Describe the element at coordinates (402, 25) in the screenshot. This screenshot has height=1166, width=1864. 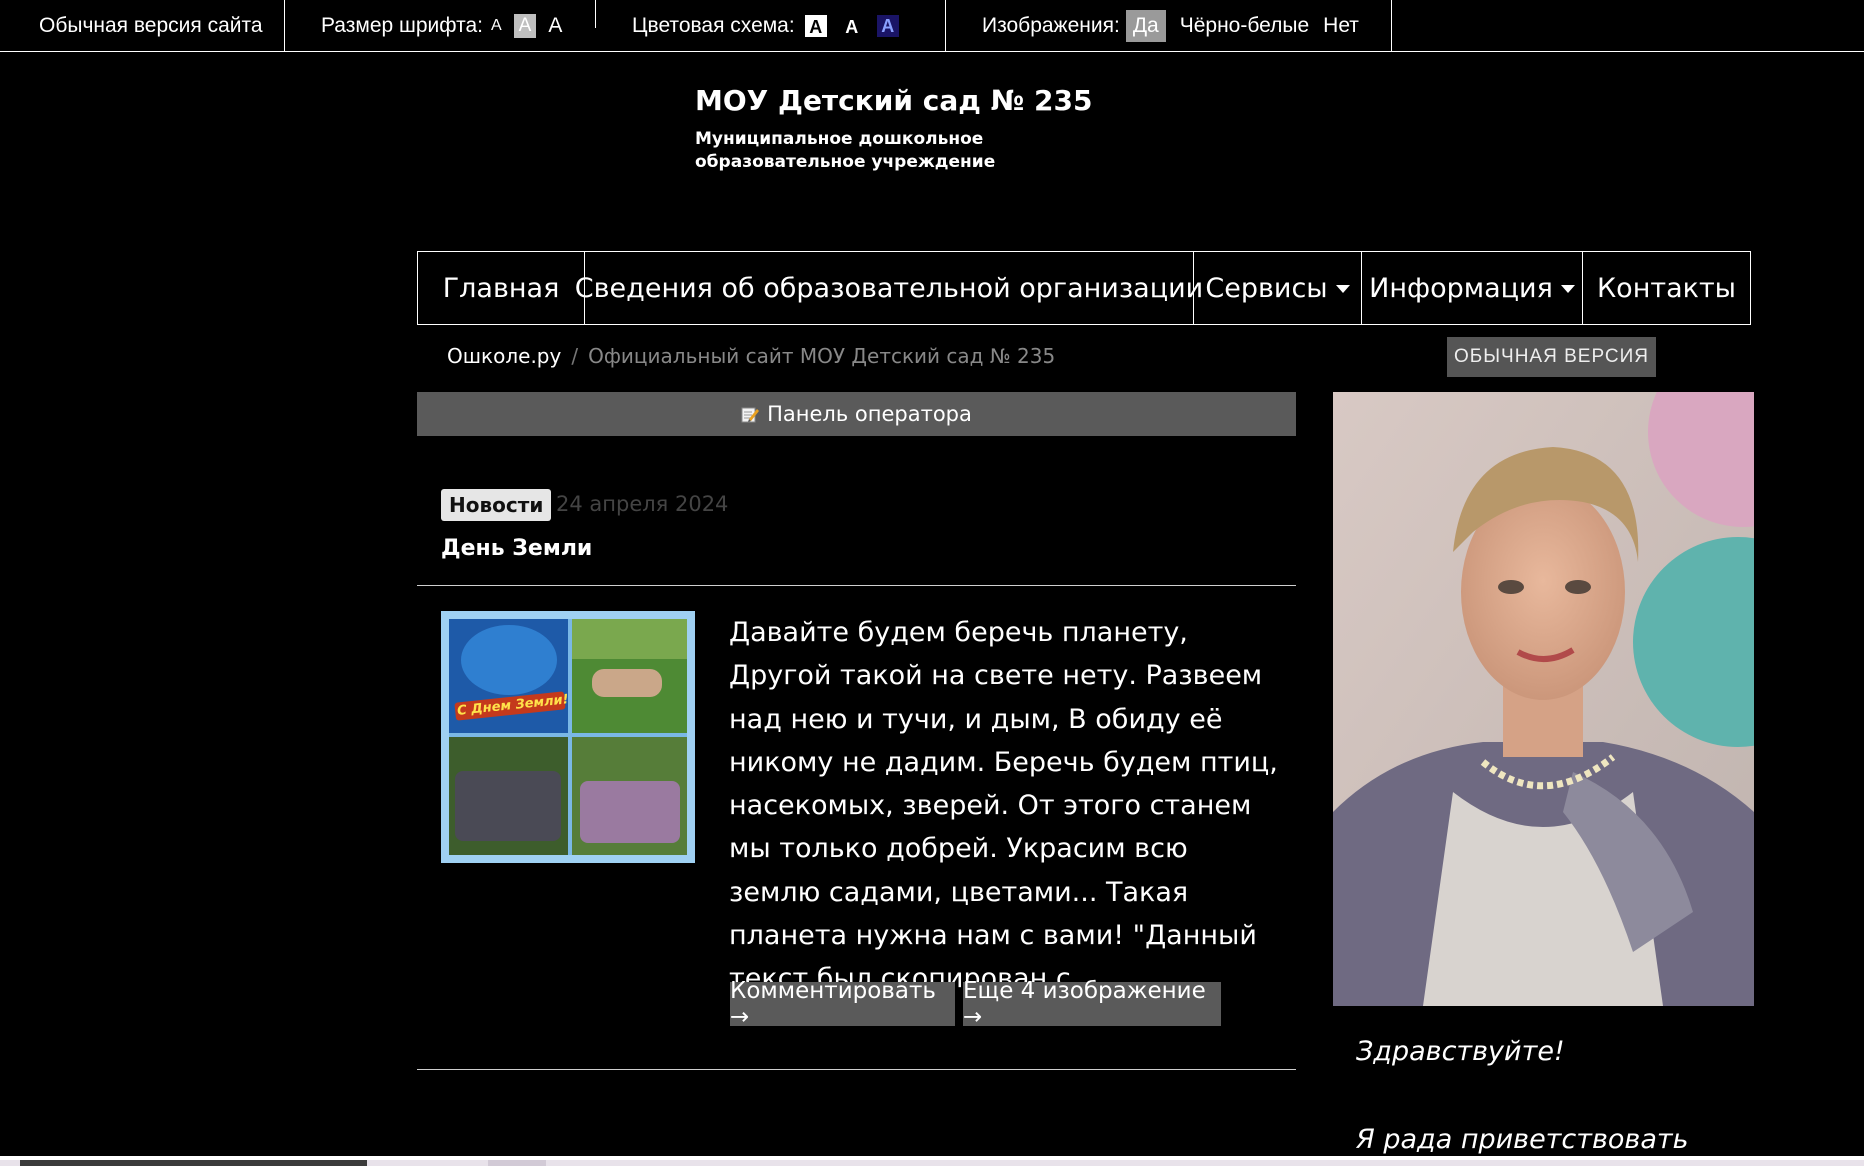
I see `font-size-label: Размер шрифта:` at that location.